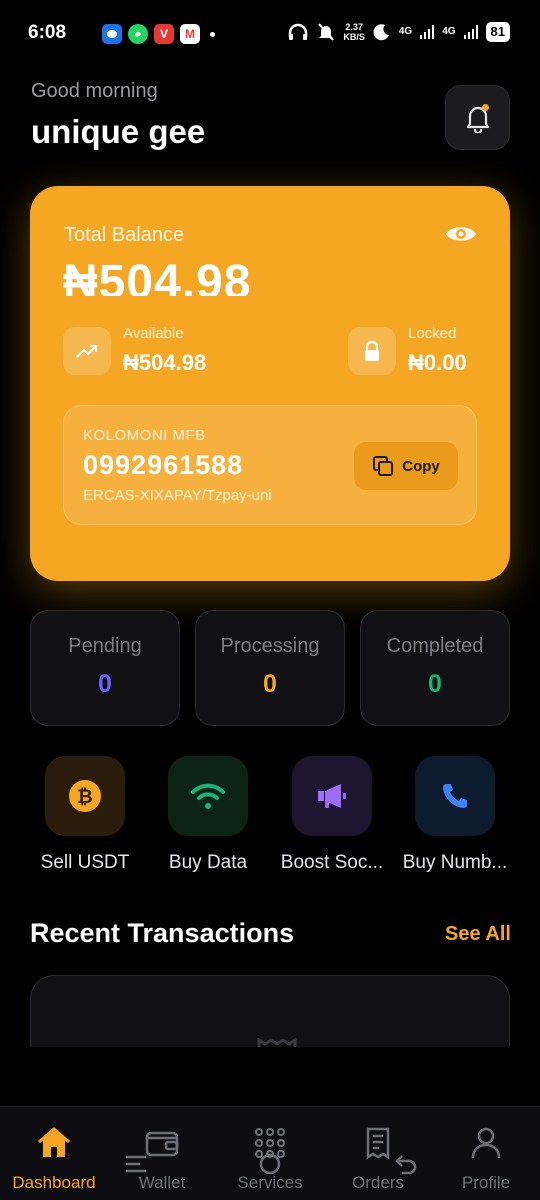 The image size is (540, 1200). I want to click on home-gesture-icon, so click(270, 1164).